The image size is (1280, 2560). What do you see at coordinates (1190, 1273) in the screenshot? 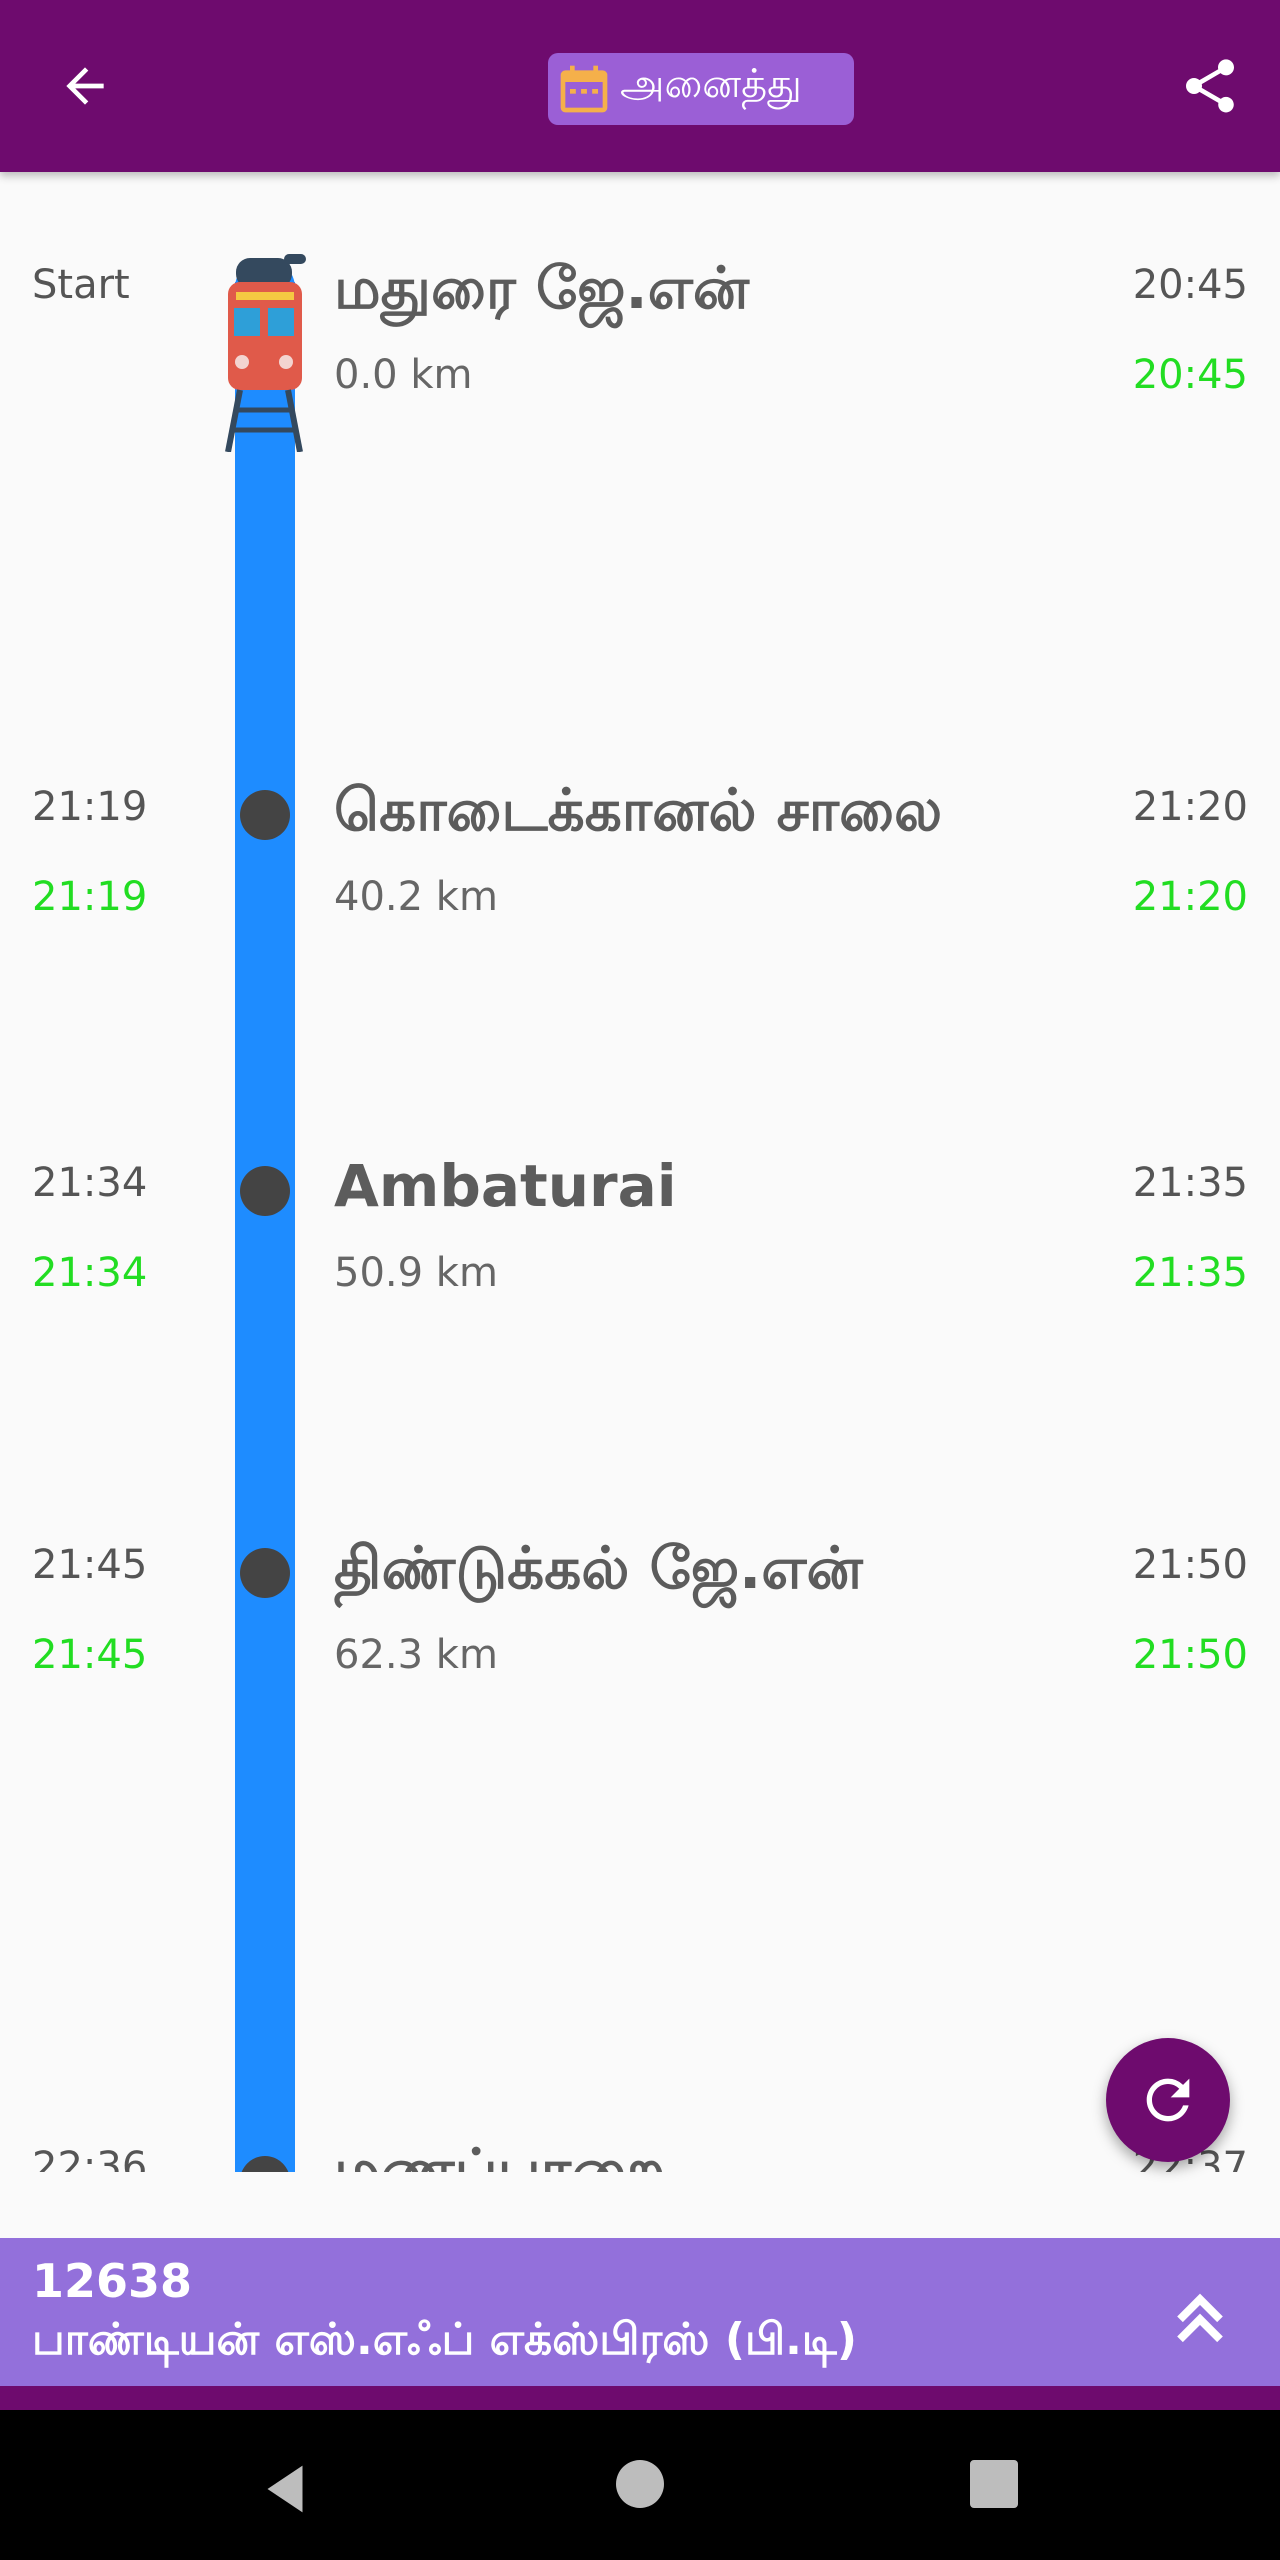
I see `departure-actual: 21:35` at bounding box center [1190, 1273].